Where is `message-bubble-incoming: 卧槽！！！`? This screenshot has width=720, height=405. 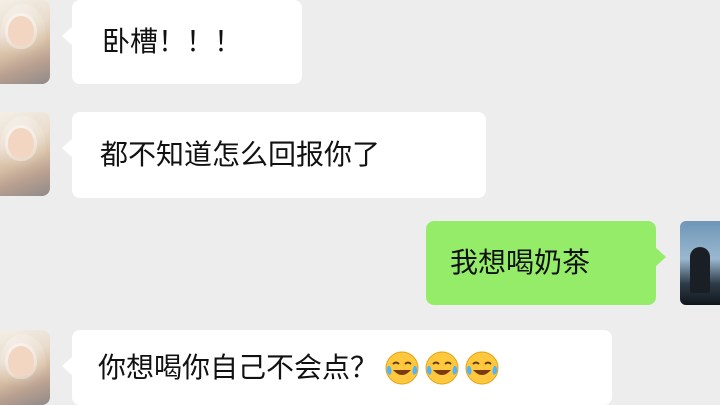 message-bubble-incoming: 卧槽！！！ is located at coordinates (182, 42).